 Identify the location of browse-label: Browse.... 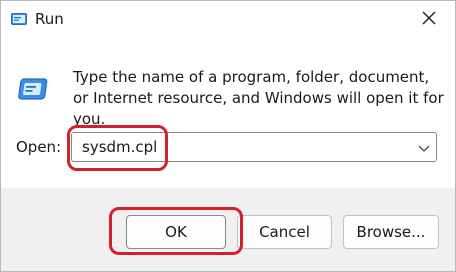
(391, 232).